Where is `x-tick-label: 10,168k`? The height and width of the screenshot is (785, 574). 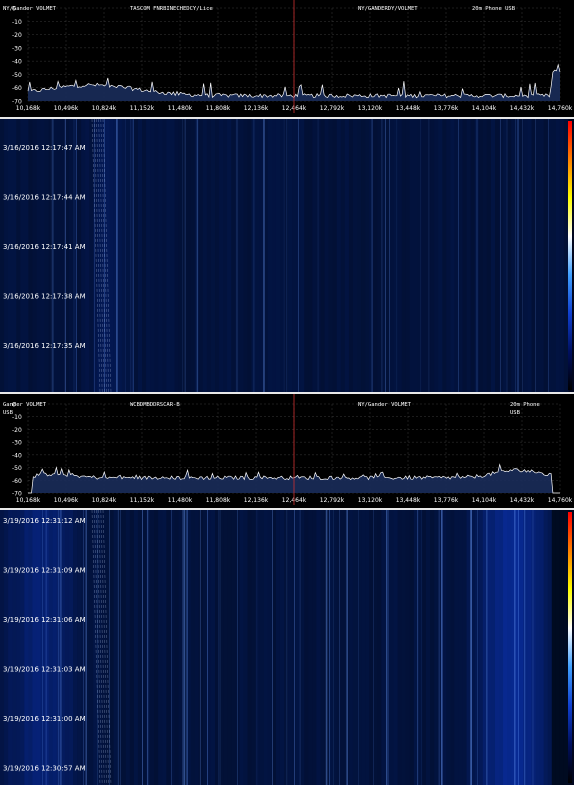 x-tick-label: 10,168k is located at coordinates (28, 108).